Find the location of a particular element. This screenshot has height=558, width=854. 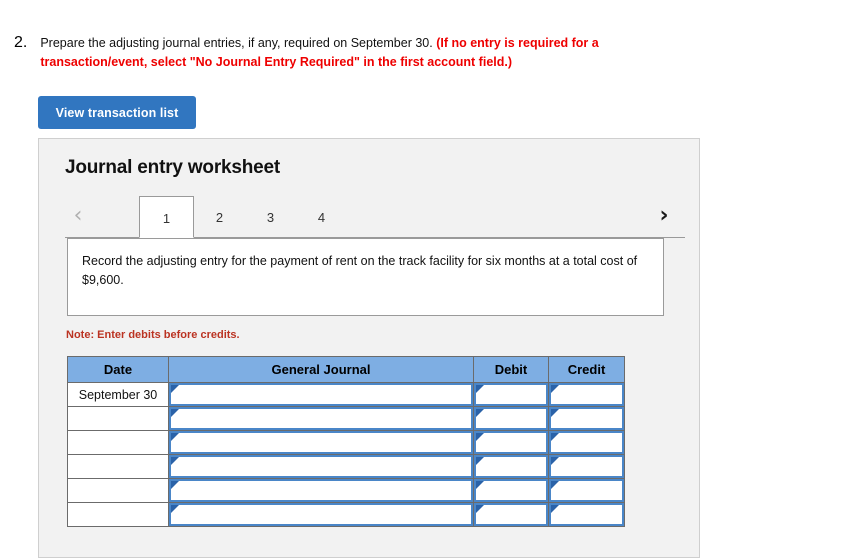

table-header-row: Date General Journal Debit Credit is located at coordinates (346, 369).